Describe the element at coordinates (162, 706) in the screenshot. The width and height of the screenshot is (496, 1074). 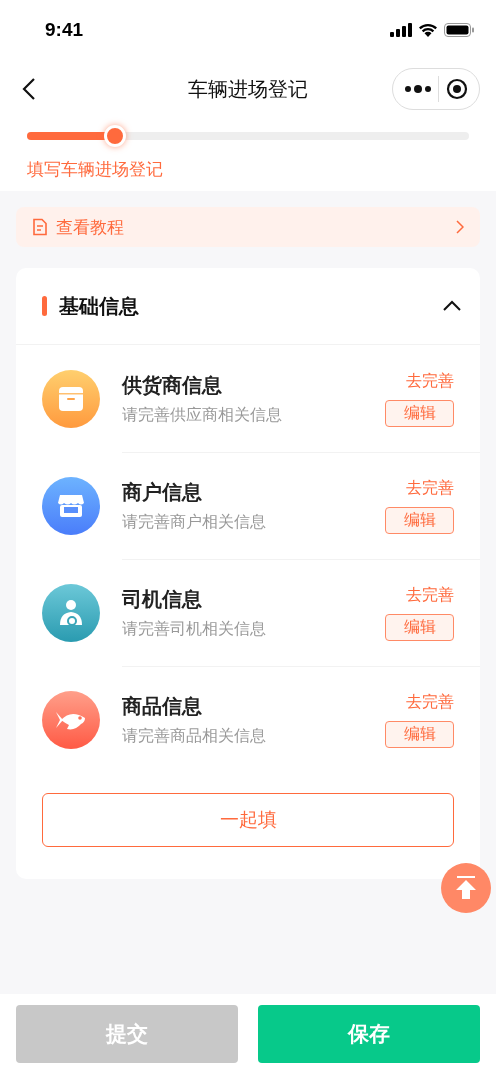
I see `item-title: 商品信息` at that location.